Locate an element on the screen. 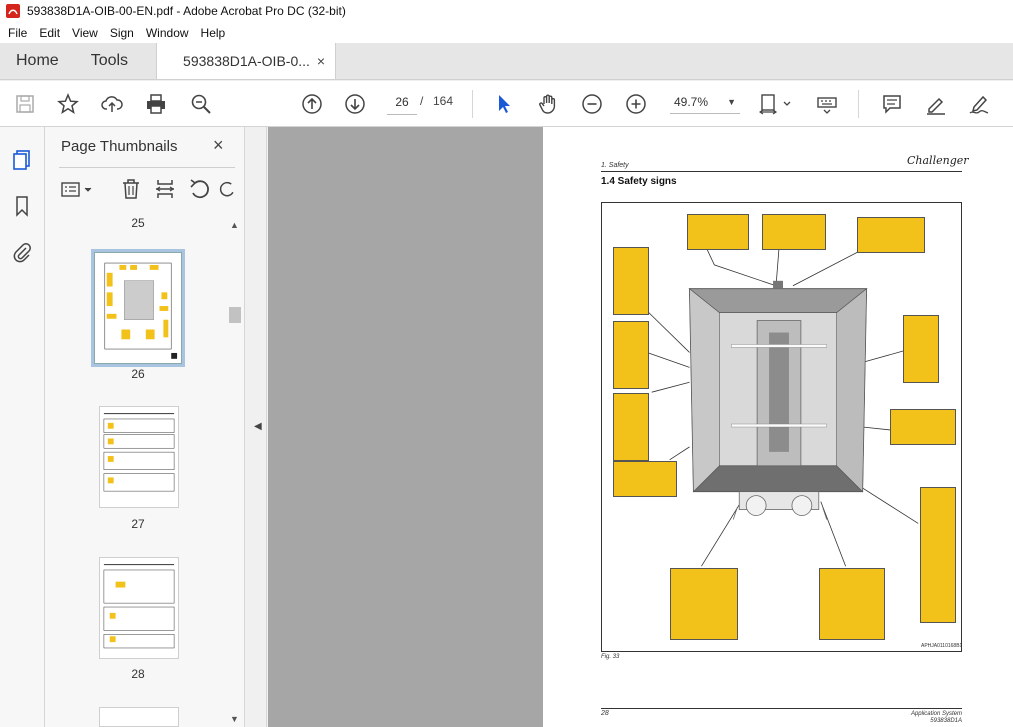  divider is located at coordinates (147, 167).